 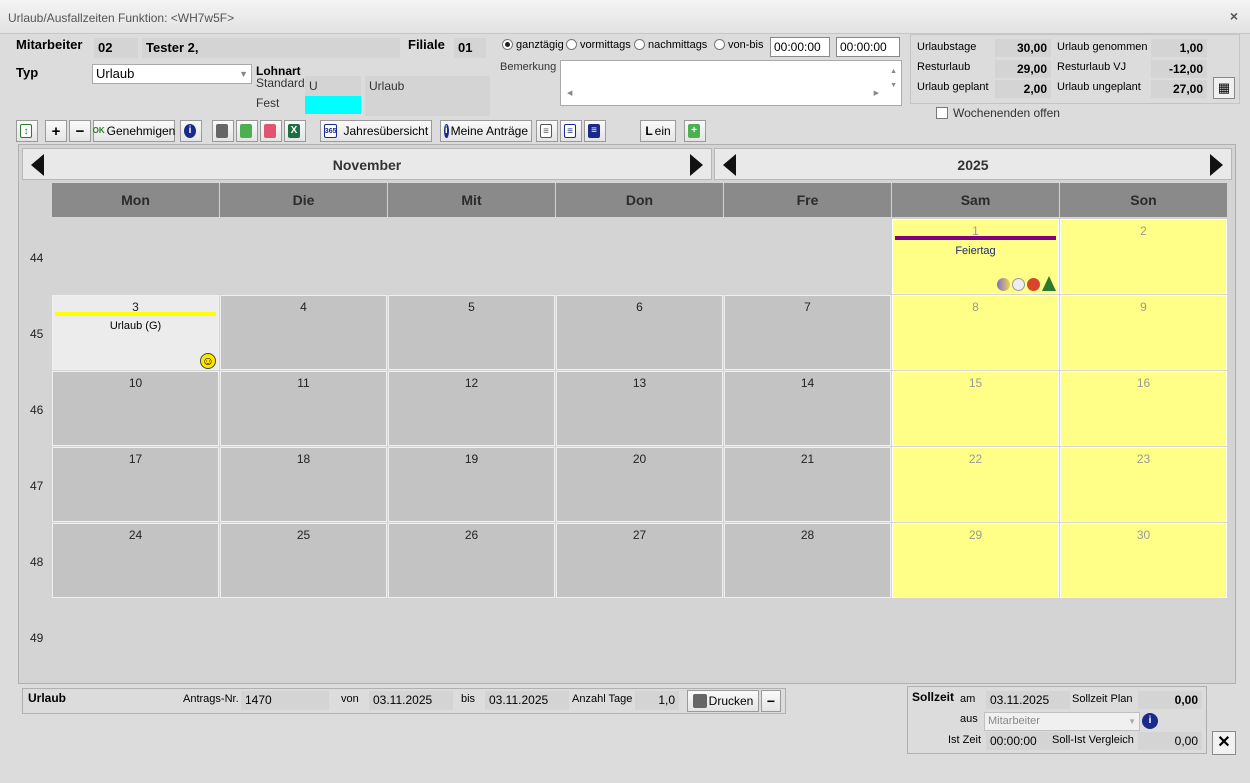 I want to click on day-number: 13, so click(x=639, y=383).